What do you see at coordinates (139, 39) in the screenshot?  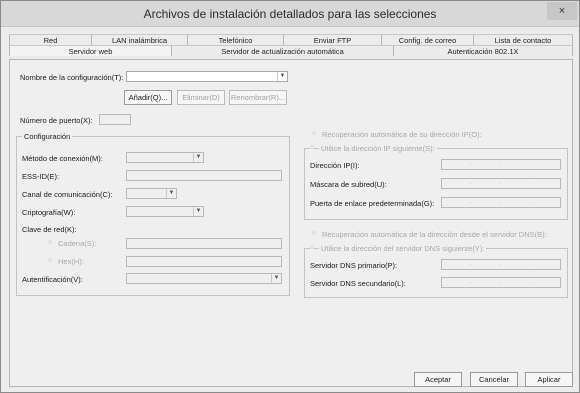 I see `tab-lan-inalambrica: LAN inalámbrica` at bounding box center [139, 39].